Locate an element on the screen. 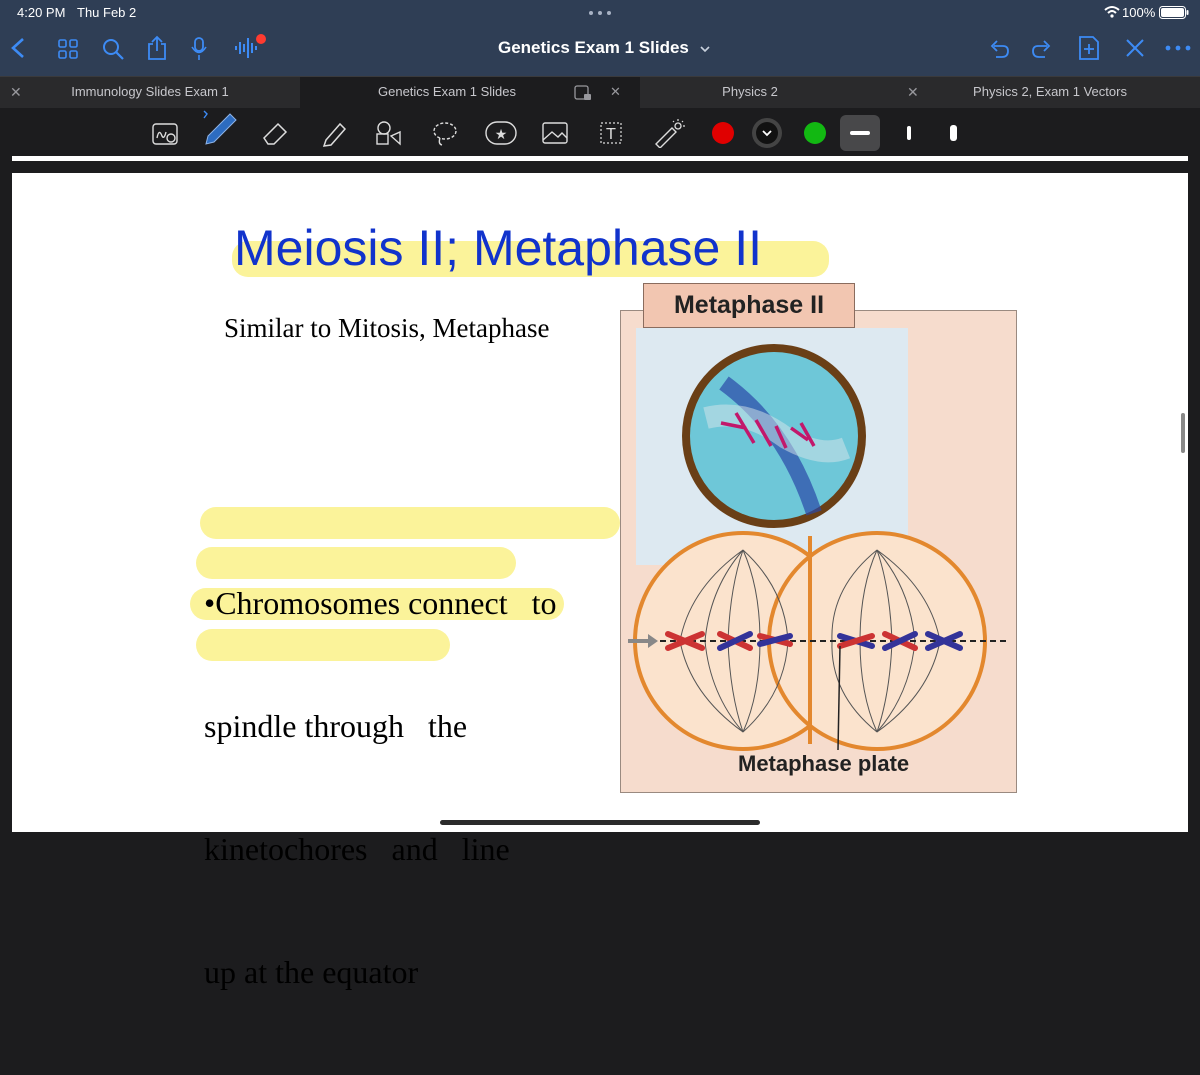 The height and width of the screenshot is (1075, 1200). text-tool-icon: T is located at coordinates (611, 133).